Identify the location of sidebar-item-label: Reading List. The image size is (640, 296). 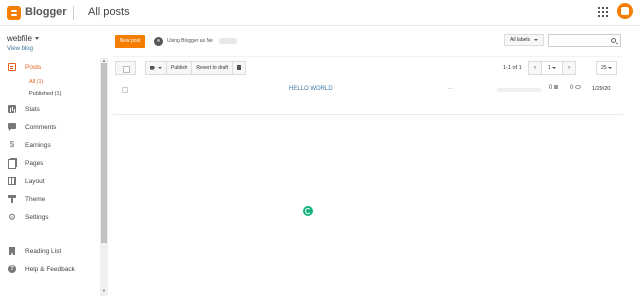
(43, 251).